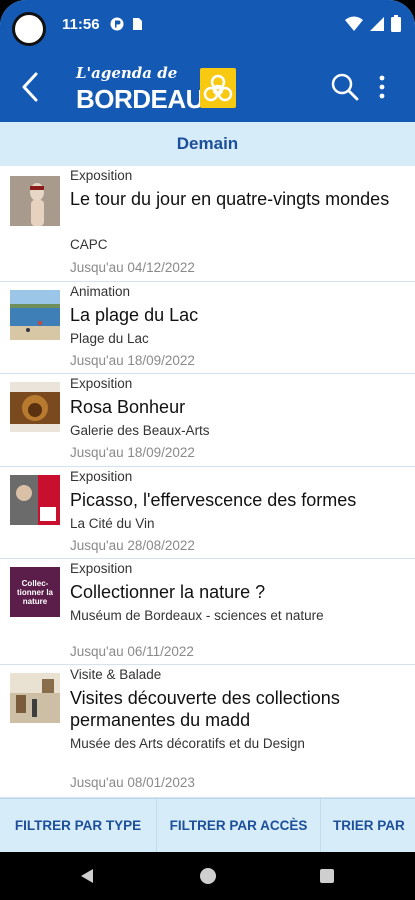 The image size is (415, 900). What do you see at coordinates (109, 338) in the screenshot?
I see `event-place: Plage du Lac` at bounding box center [109, 338].